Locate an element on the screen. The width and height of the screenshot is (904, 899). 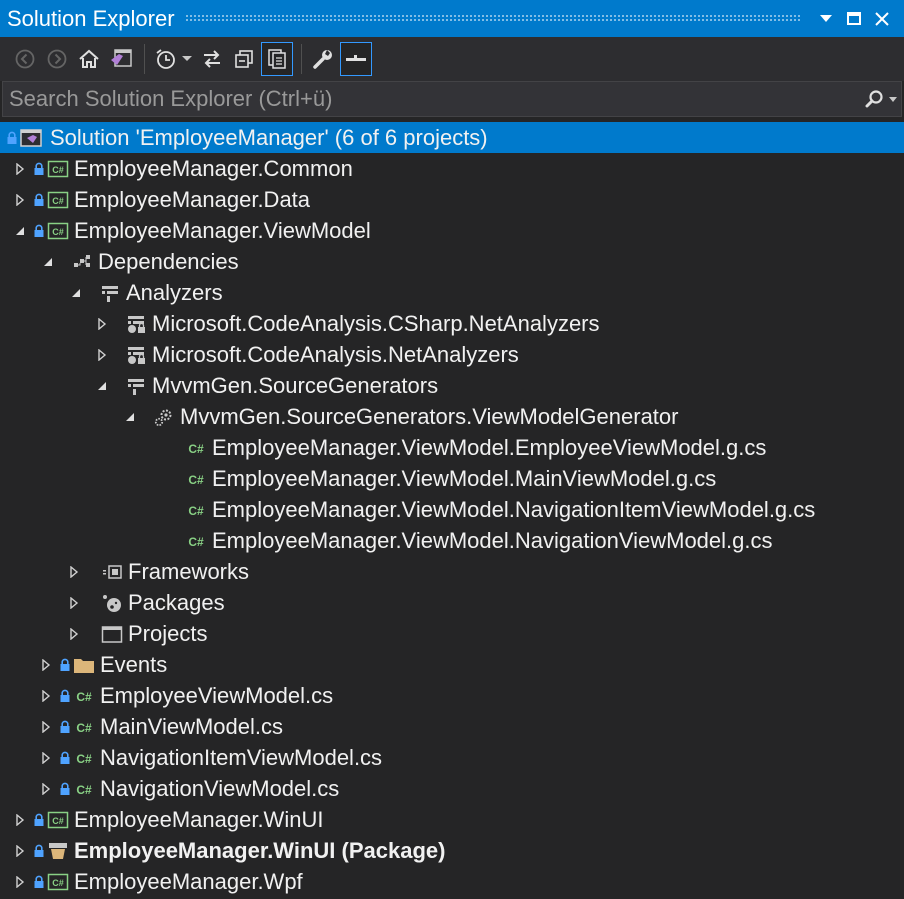
search-options-button is located at coordinates (881, 99).